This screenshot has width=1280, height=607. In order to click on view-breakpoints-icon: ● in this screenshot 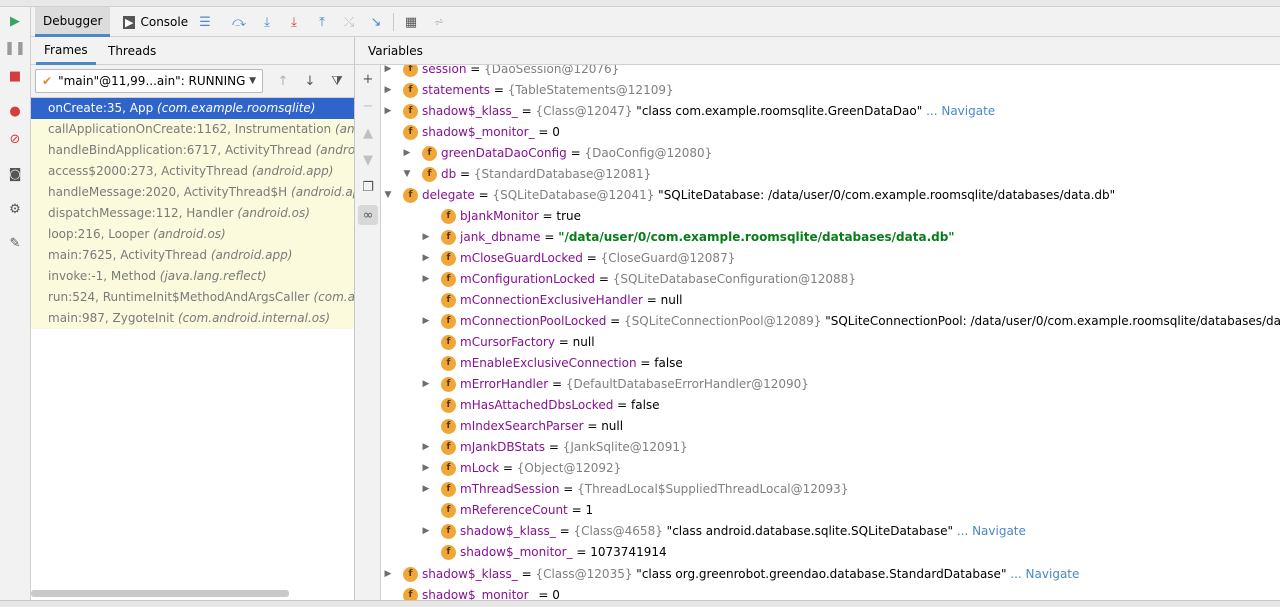, I will do `click(15, 111)`.